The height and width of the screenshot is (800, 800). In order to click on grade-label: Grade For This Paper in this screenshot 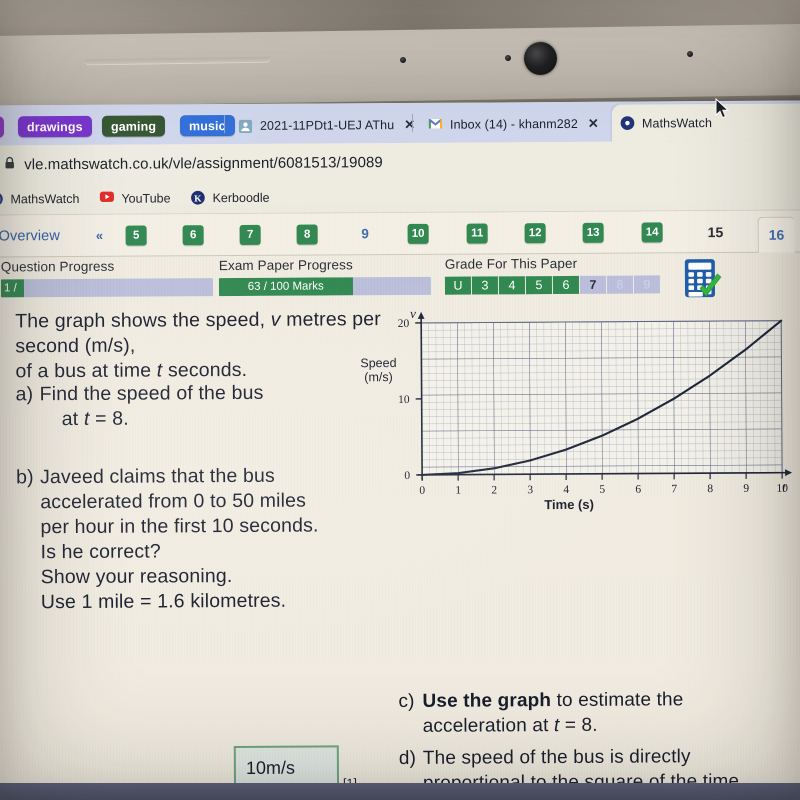, I will do `click(511, 263)`.